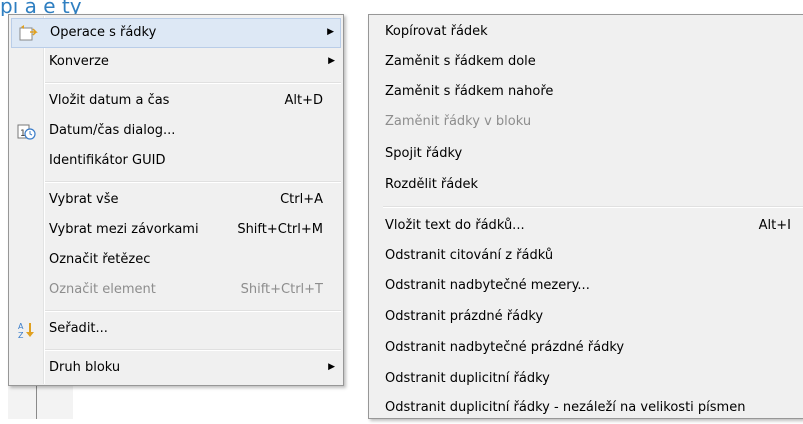 Image resolution: width=803 pixels, height=424 pixels. I want to click on menu-item-select-between-brackets: Vybrat mezi závorkami Shift+Ctrl+M, so click(176, 231).